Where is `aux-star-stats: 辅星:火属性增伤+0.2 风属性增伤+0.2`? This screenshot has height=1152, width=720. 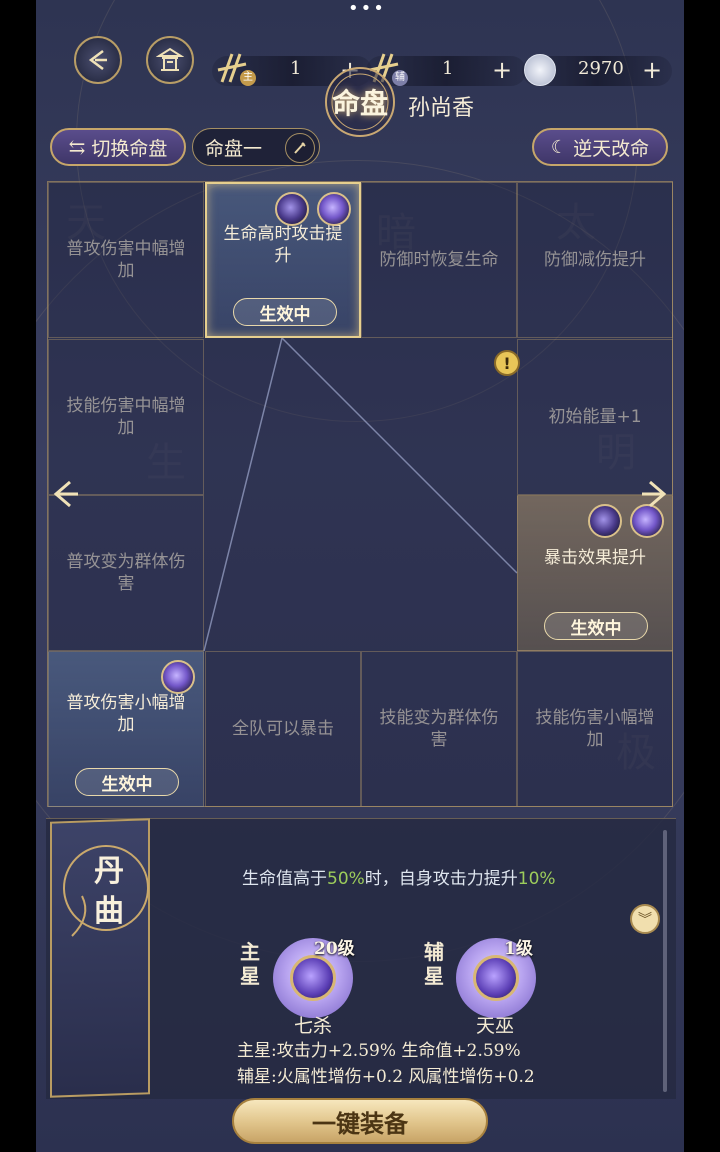 aux-star-stats: 辅星:火属性增伤+0.2 风属性增伤+0.2 is located at coordinates (386, 1077).